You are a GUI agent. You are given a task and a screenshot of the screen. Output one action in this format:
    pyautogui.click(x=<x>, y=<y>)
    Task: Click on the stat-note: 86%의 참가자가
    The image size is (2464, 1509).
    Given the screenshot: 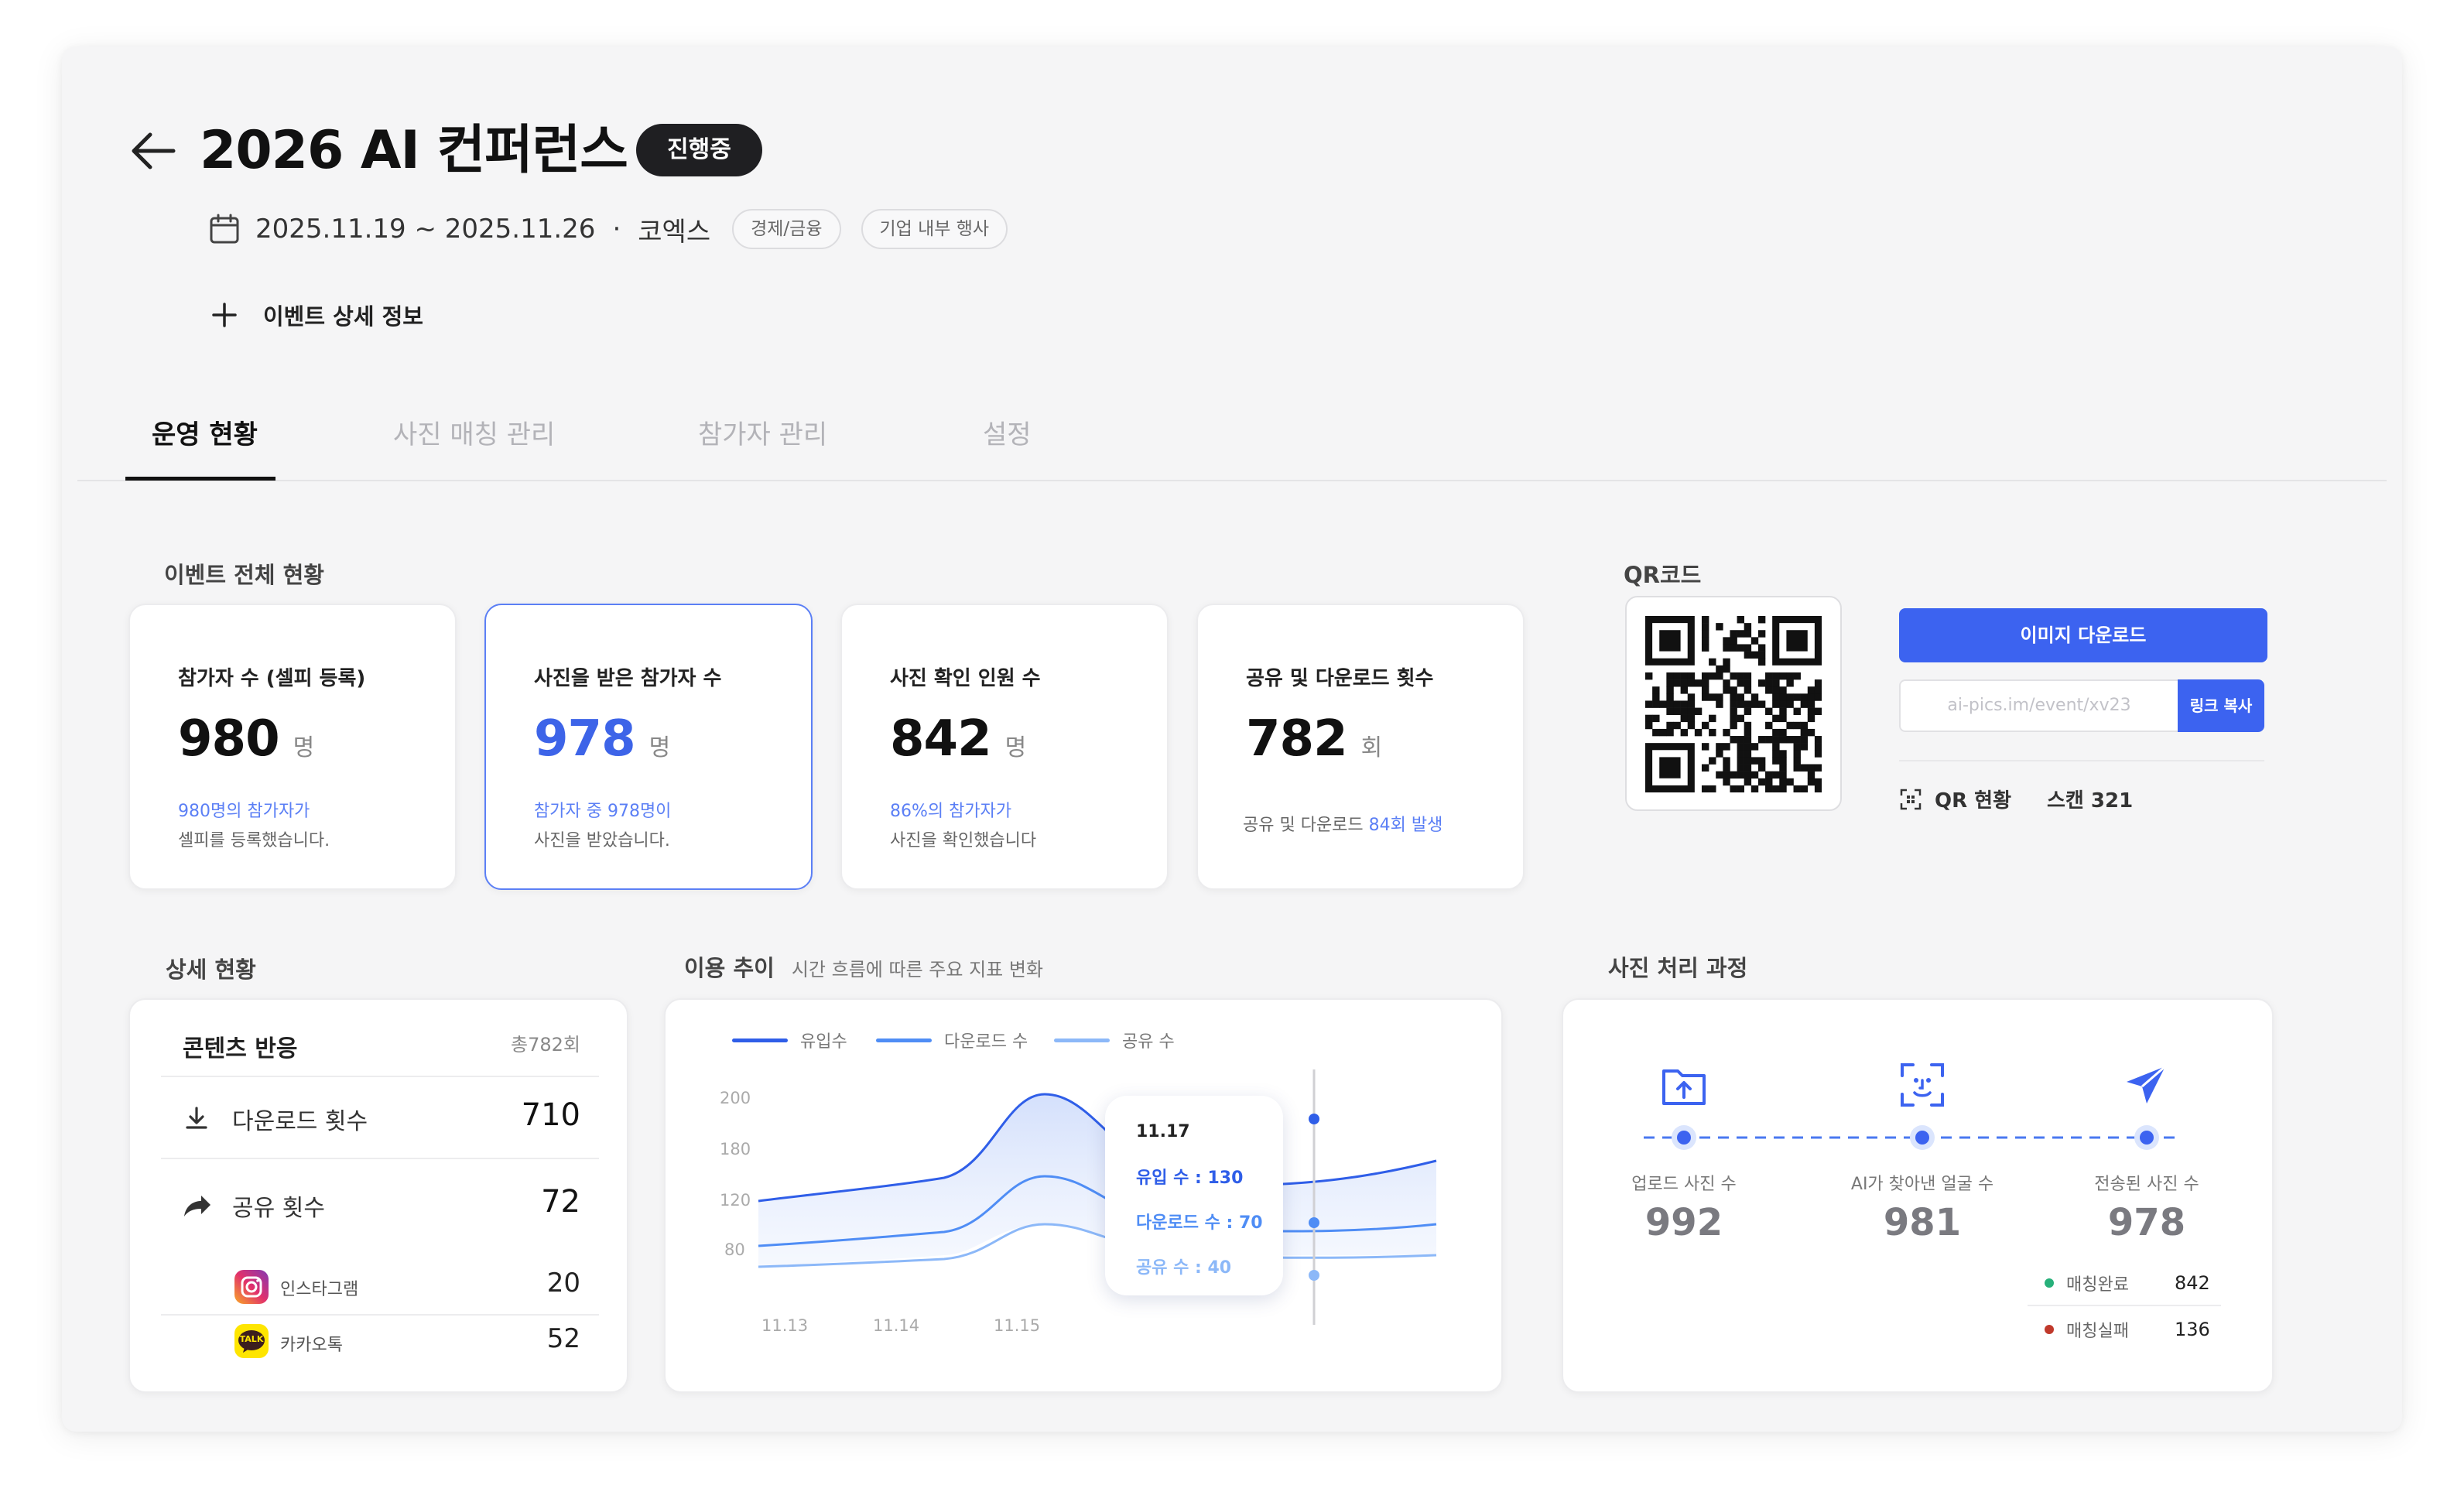 What is the action you would take?
    pyautogui.click(x=951, y=812)
    